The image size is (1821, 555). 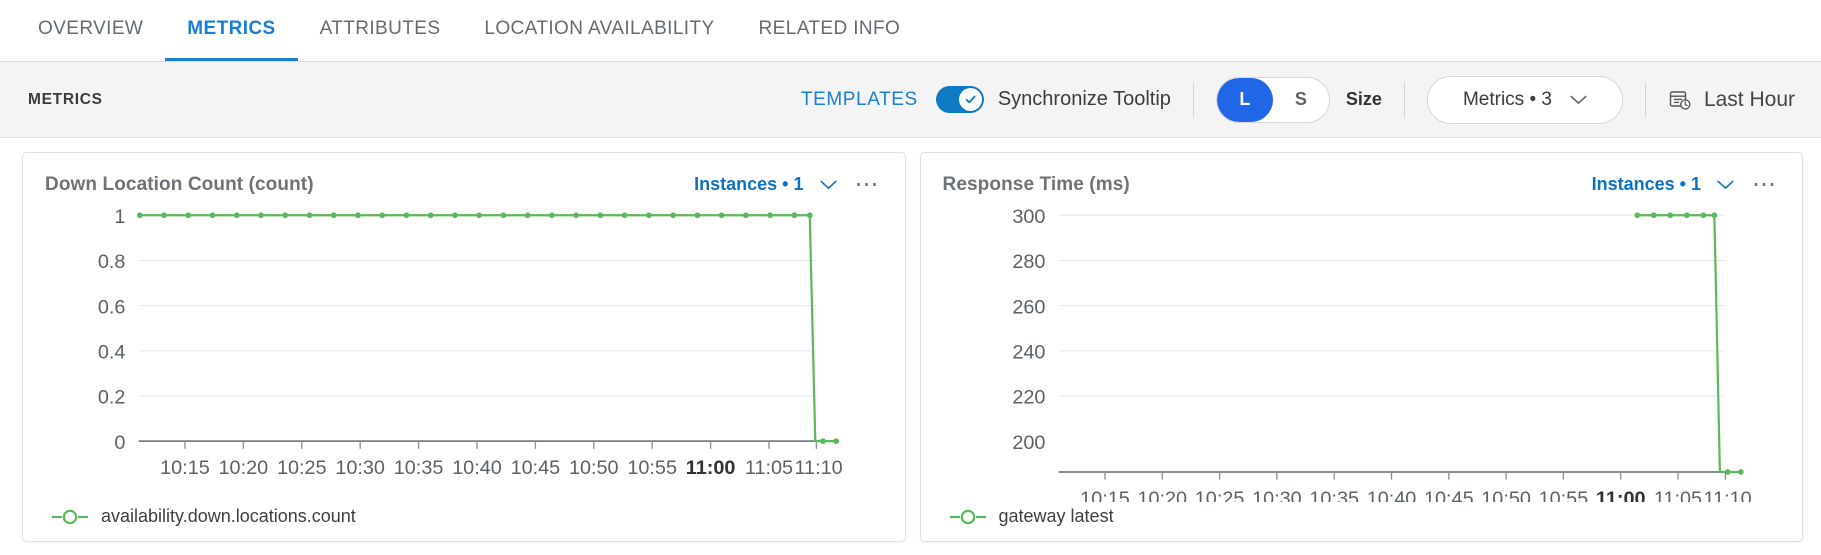 I want to click on metrics-count-dropdown-label: Metrics • 3, so click(x=1507, y=99).